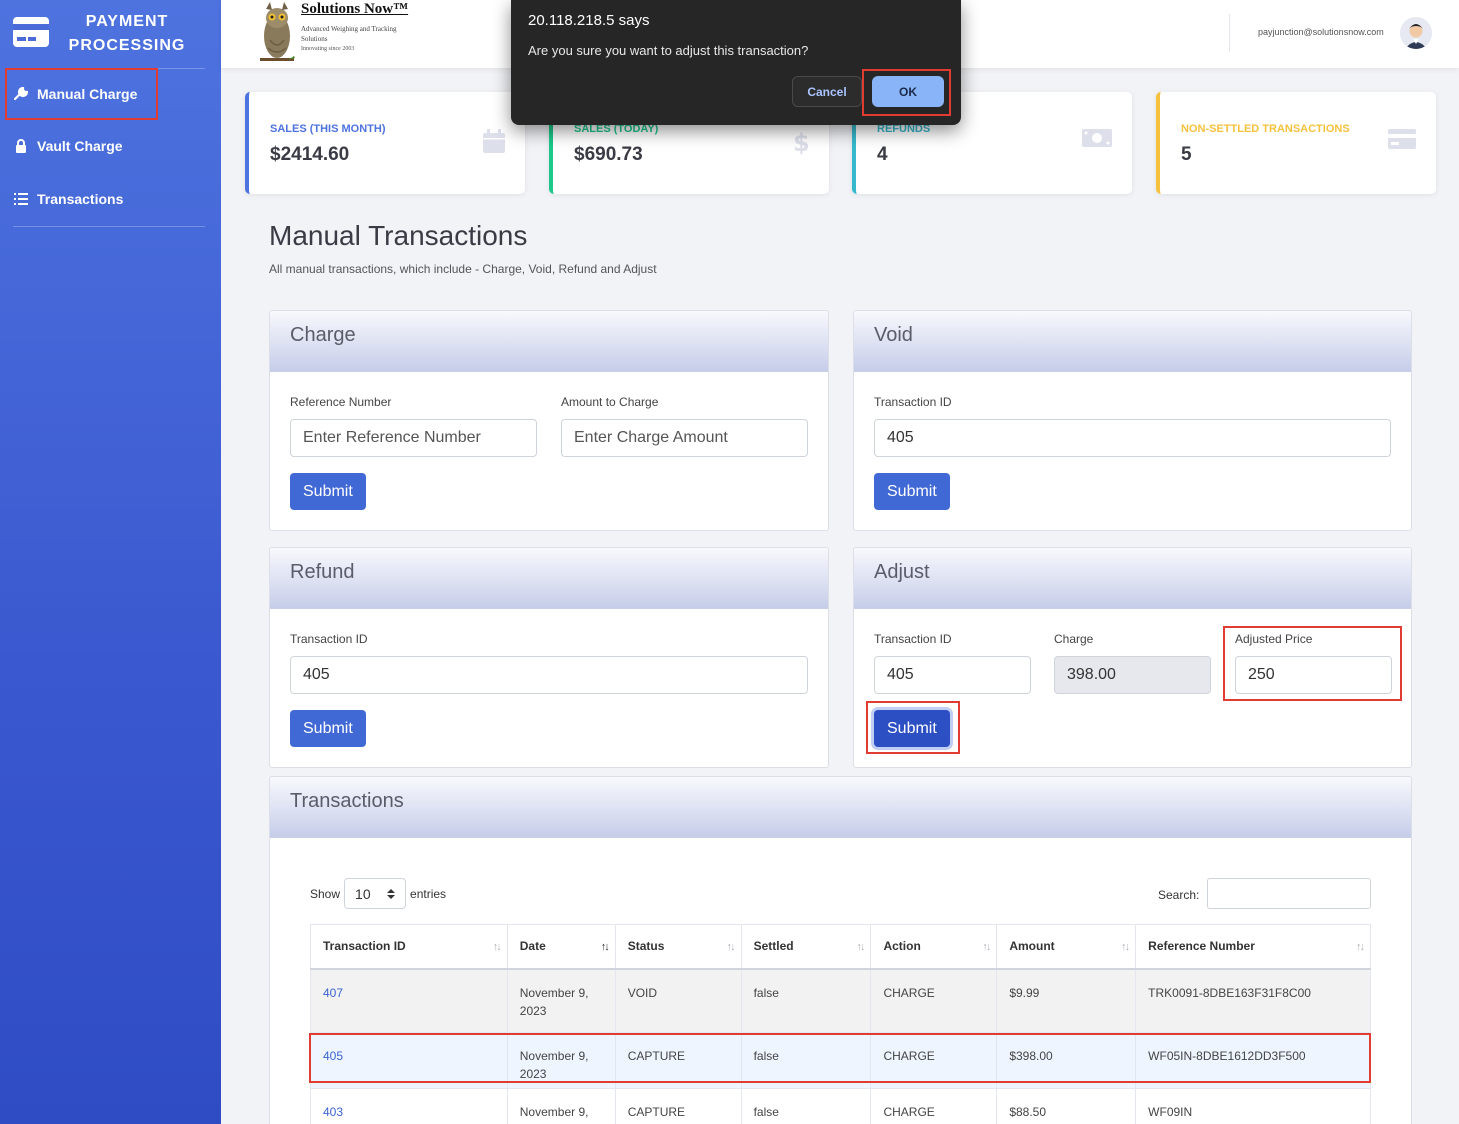 Image resolution: width=1459 pixels, height=1124 pixels. Describe the element at coordinates (1074, 639) in the screenshot. I see `adjust-charge-label: Charge` at that location.